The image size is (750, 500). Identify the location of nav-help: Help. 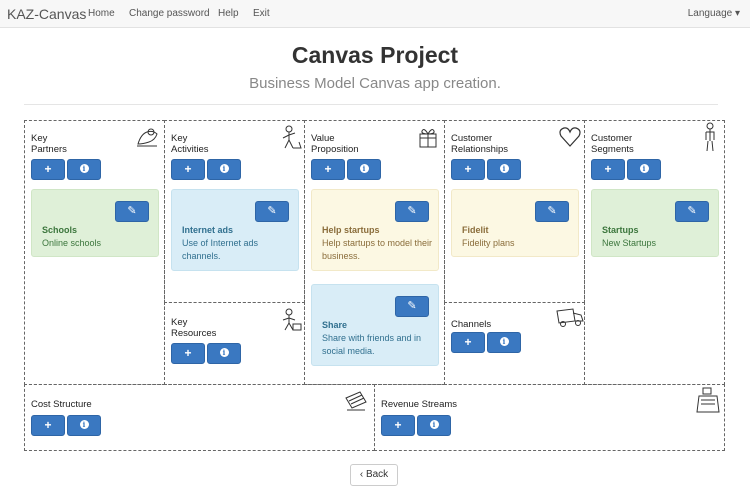
(228, 13).